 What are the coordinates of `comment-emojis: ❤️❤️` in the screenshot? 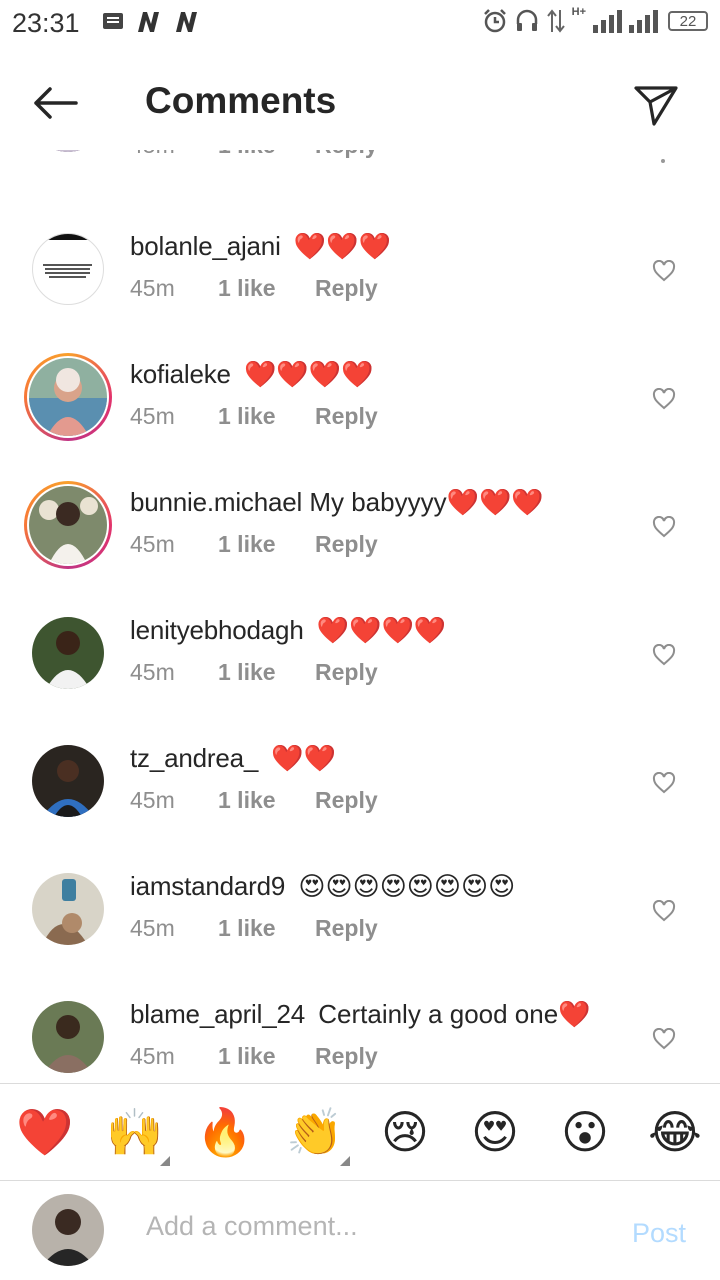 It's located at (304, 758).